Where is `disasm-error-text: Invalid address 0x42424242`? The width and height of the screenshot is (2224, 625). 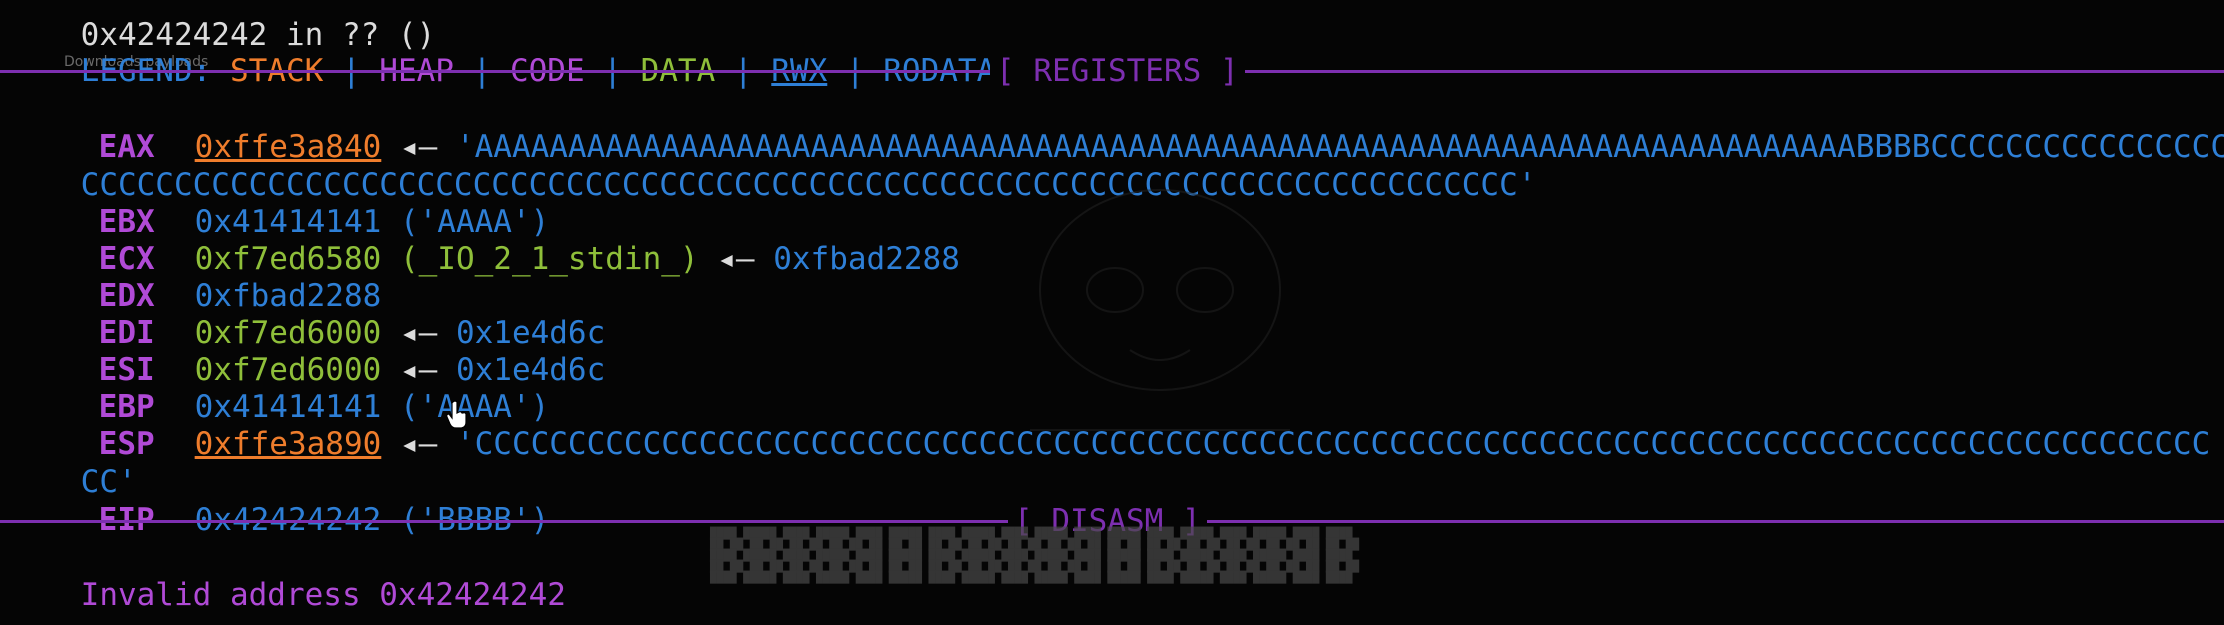 disasm-error-text: Invalid address 0x42424242 is located at coordinates (323, 595).